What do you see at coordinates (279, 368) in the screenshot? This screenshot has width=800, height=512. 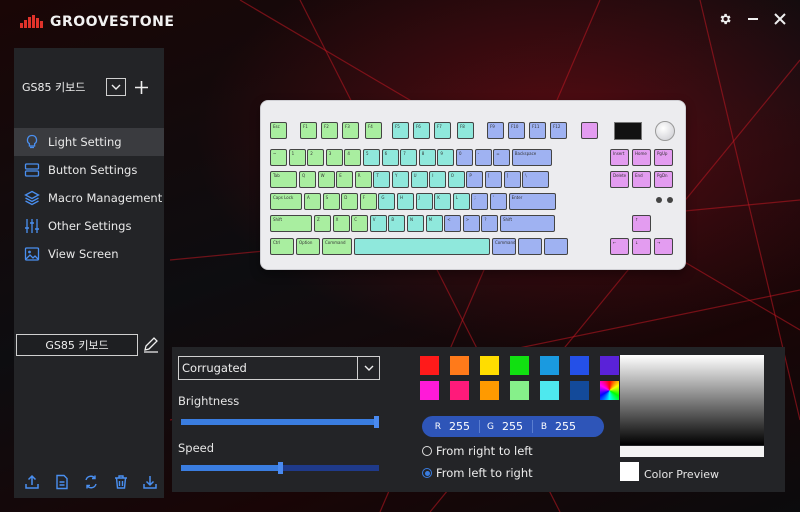 I see `effect-select: Corrugated` at bounding box center [279, 368].